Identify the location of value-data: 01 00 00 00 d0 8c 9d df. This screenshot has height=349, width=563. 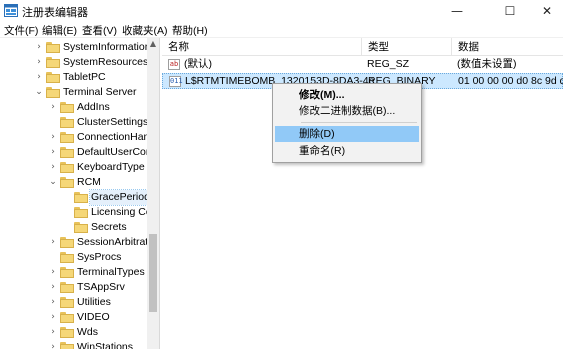
(510, 81).